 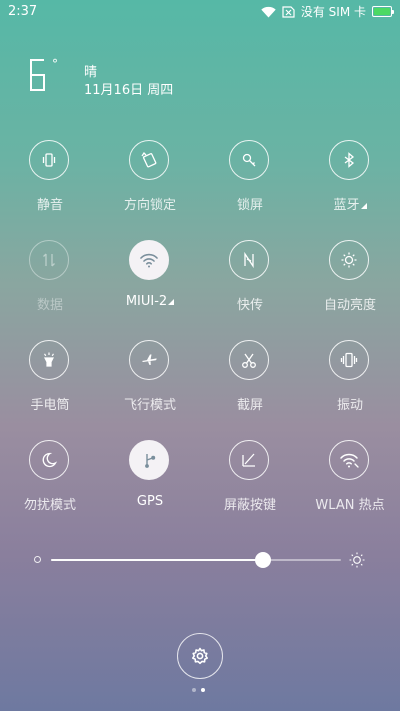 I want to click on tile-screenshot-button, so click(x=249, y=360).